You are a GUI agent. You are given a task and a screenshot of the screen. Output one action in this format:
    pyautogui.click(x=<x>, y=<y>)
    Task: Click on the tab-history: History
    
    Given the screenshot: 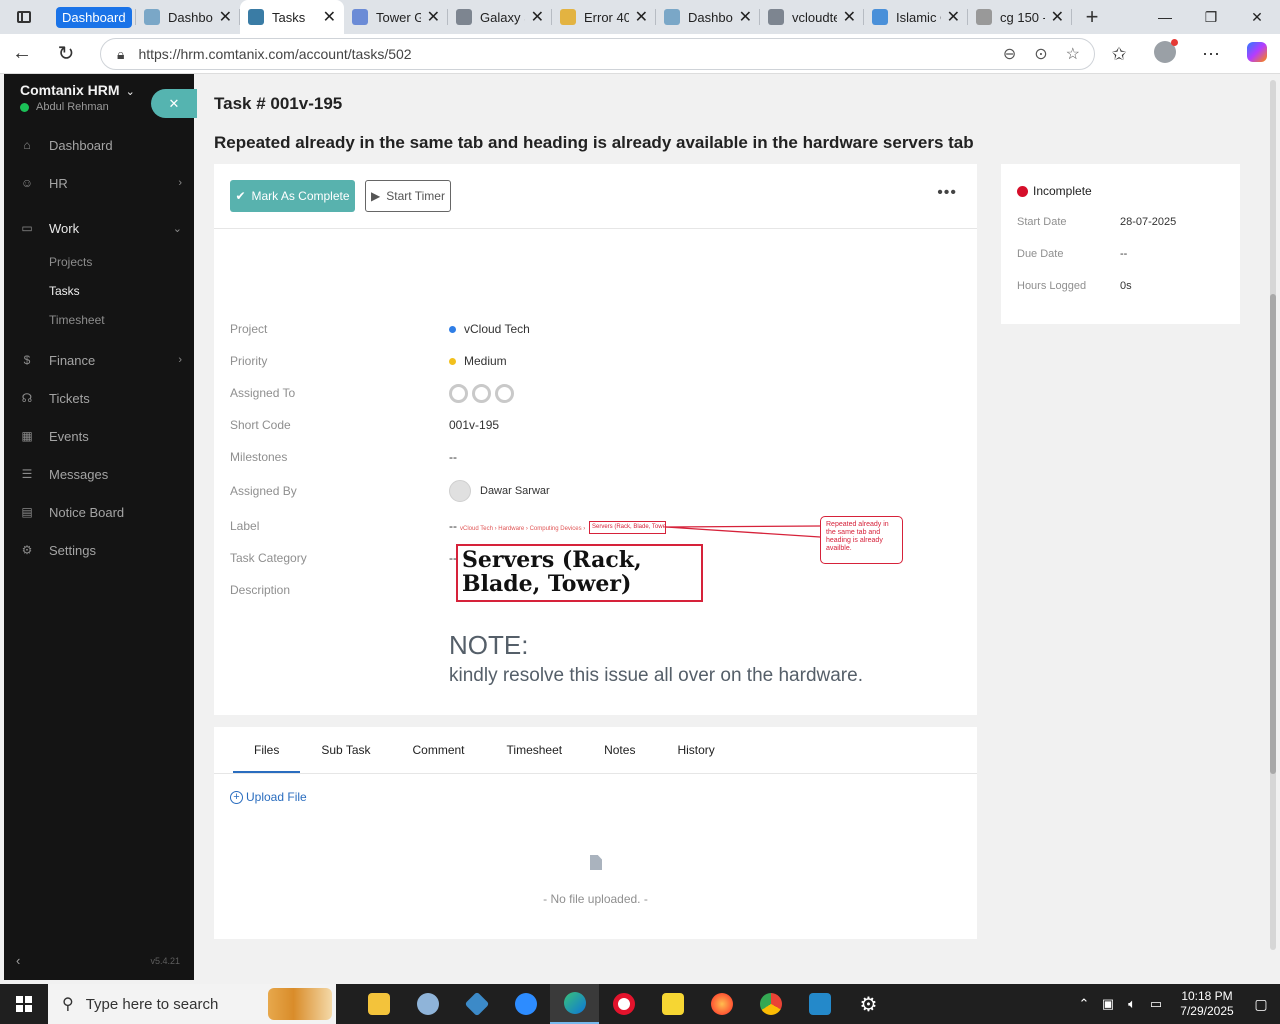 What is the action you would take?
    pyautogui.click(x=695, y=750)
    